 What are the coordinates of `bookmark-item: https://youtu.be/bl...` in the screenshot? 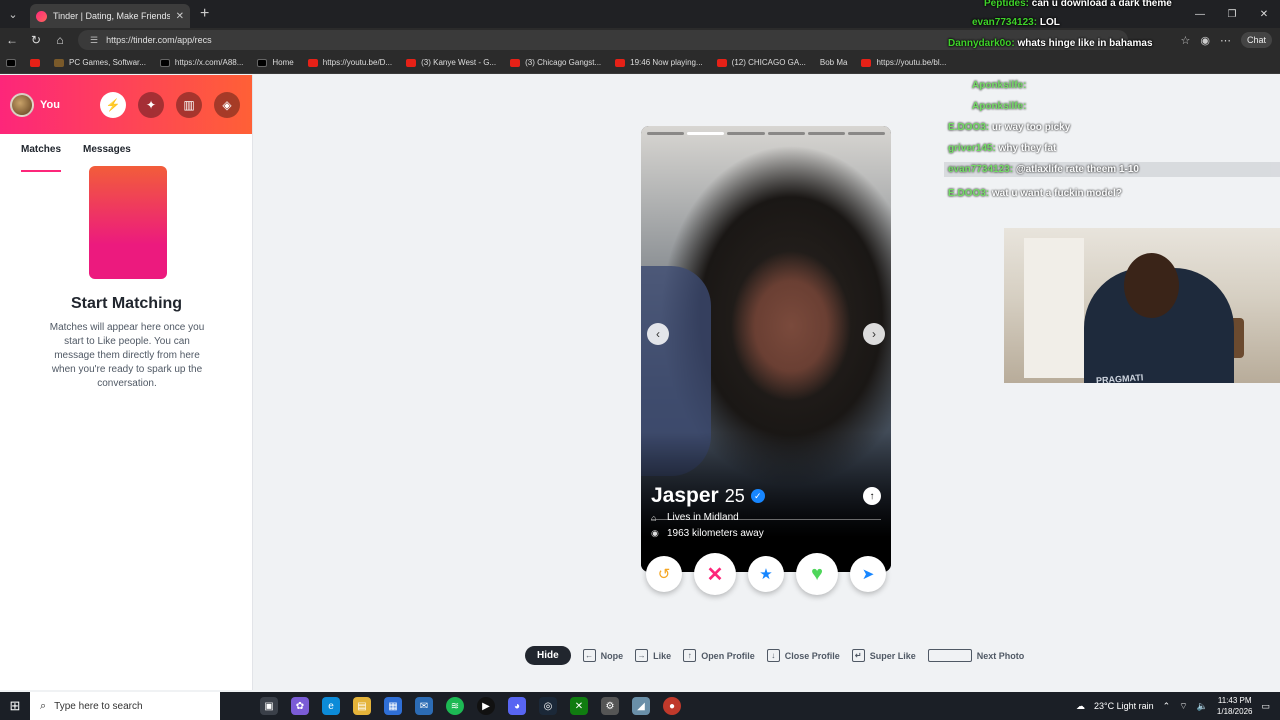 It's located at (903, 62).